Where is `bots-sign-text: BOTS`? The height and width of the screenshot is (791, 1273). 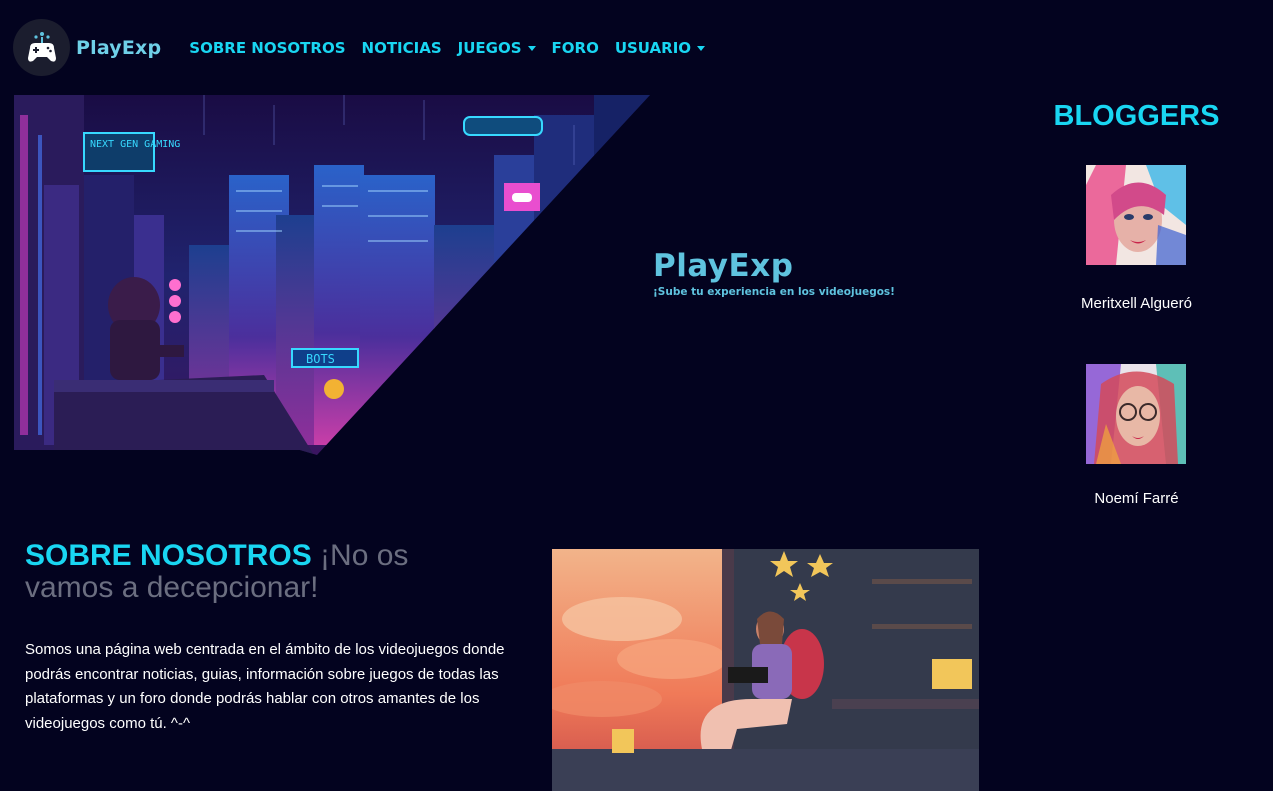
bots-sign-text: BOTS is located at coordinates (320, 359).